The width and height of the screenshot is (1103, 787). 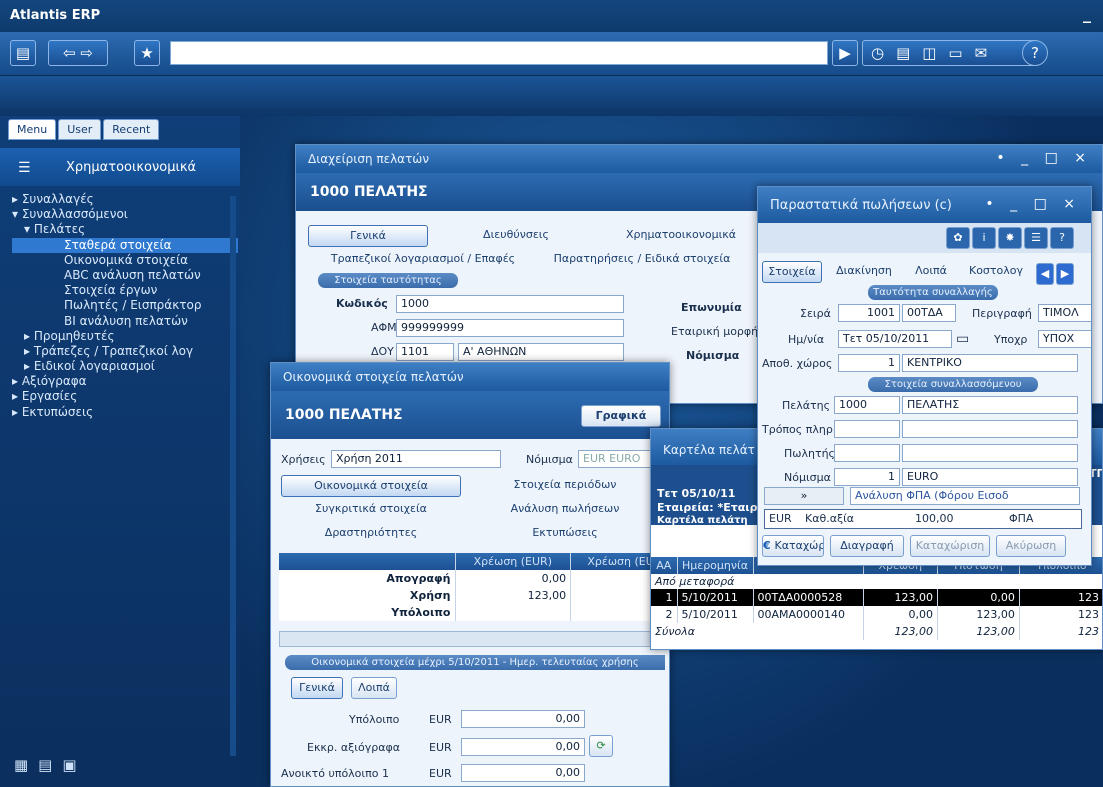 I want to click on refresh-icon: ⟳, so click(x=601, y=746).